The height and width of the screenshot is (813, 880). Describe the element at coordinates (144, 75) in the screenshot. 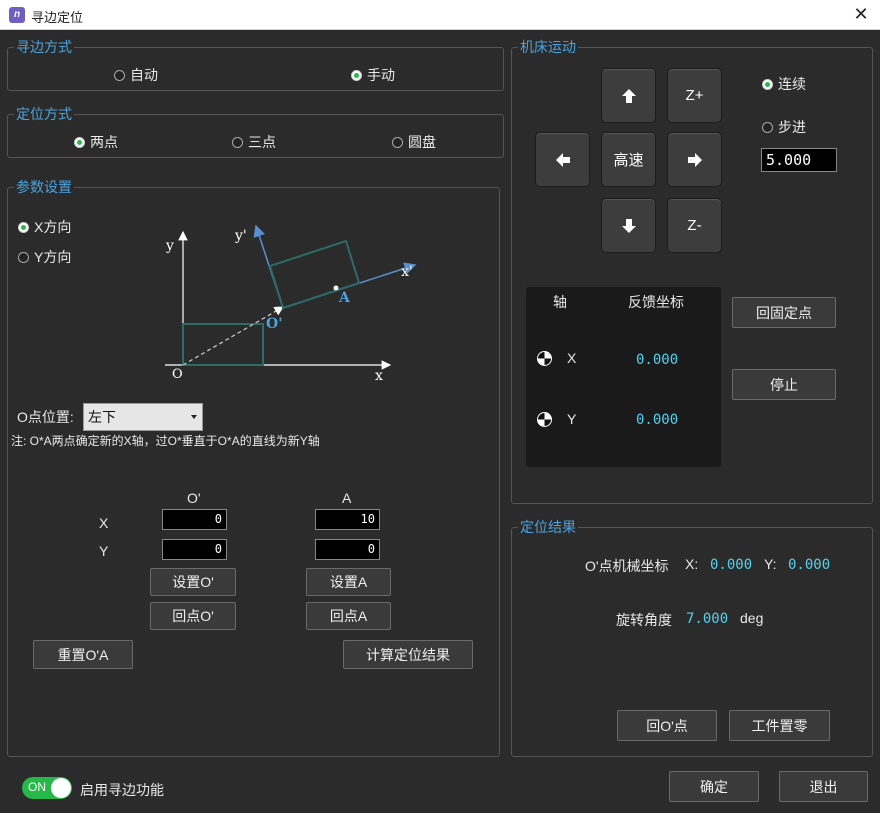

I see `mode-auto-label: 自动` at that location.